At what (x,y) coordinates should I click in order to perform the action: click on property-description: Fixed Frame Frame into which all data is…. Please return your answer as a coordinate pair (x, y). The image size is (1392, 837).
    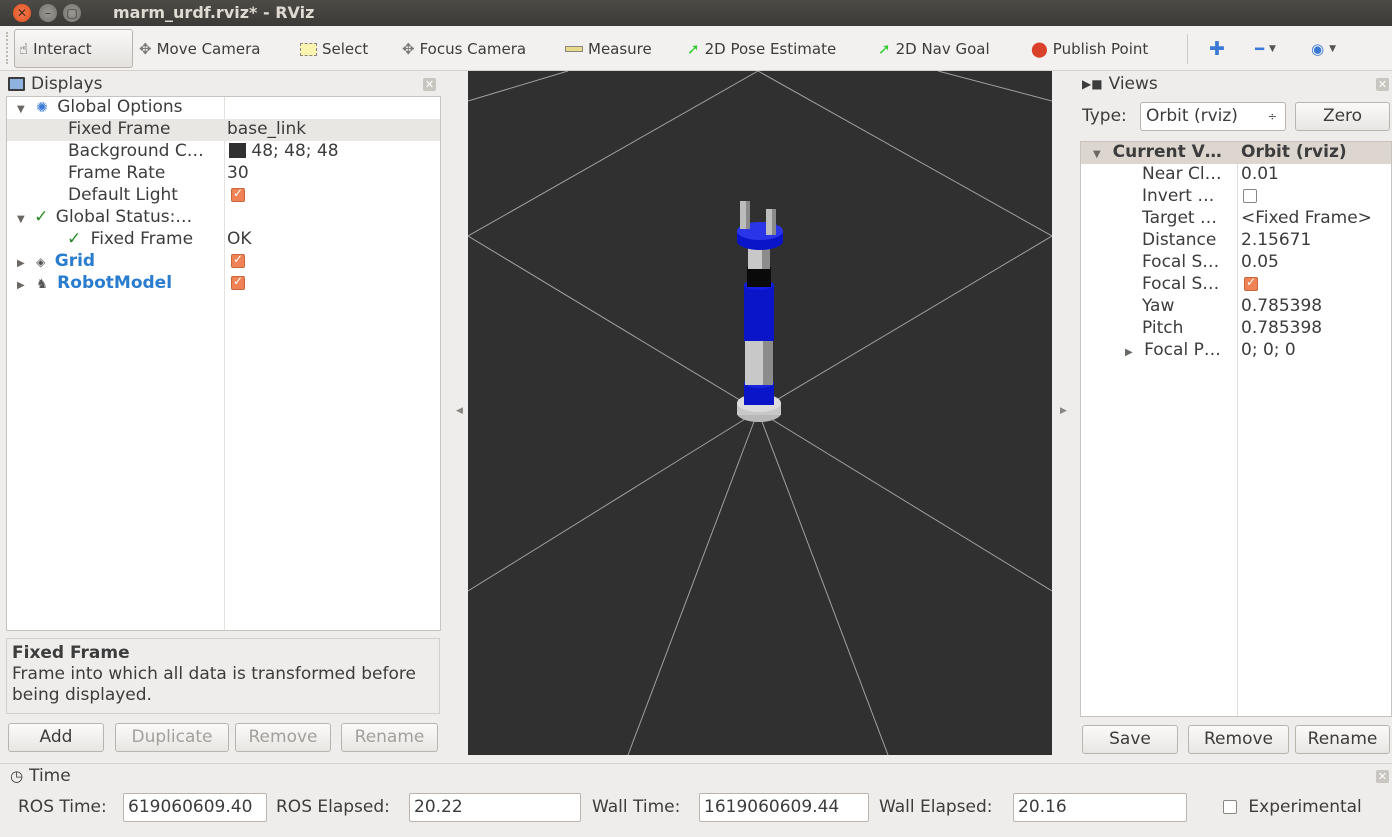
    Looking at the image, I should click on (223, 676).